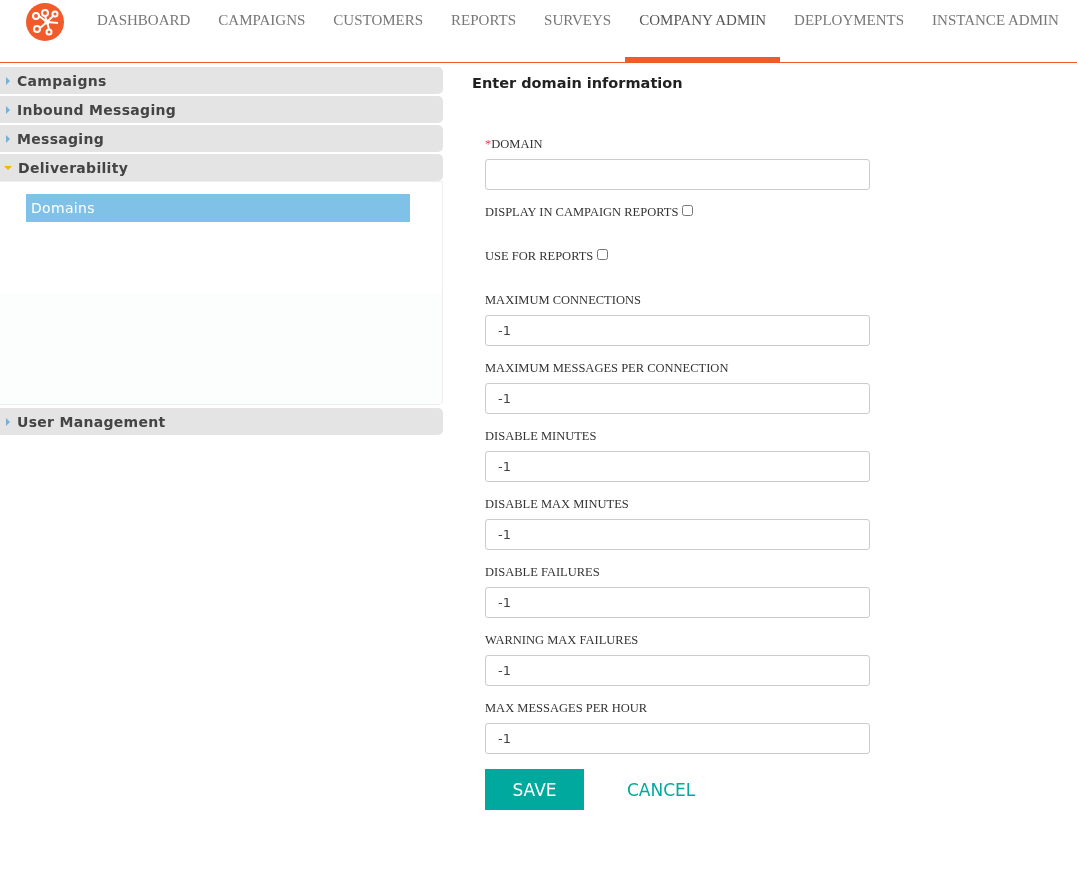  What do you see at coordinates (578, 83) in the screenshot?
I see `form-title: Enter domain information` at bounding box center [578, 83].